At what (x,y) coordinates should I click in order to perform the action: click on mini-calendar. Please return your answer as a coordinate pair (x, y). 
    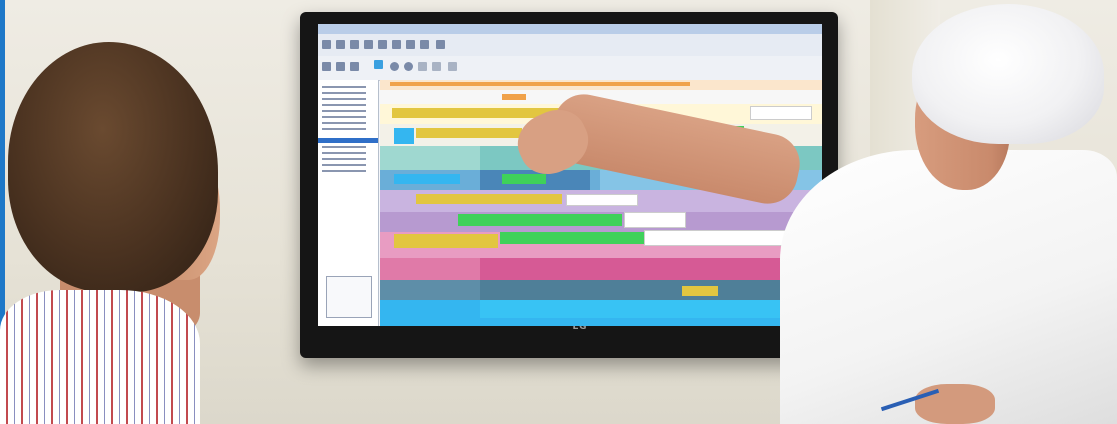
    Looking at the image, I should click on (349, 297).